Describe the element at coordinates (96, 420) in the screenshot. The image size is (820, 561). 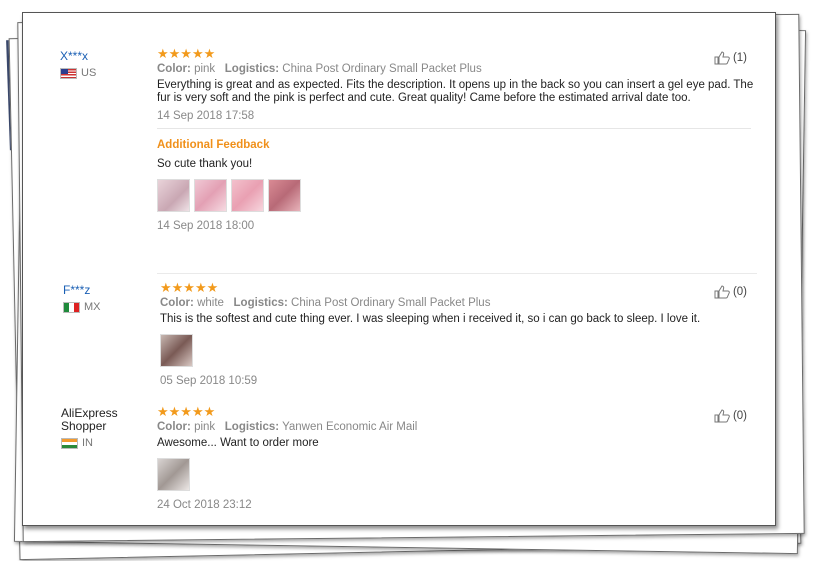
I see `reviewer-name: AliExpress Shopper` at that location.